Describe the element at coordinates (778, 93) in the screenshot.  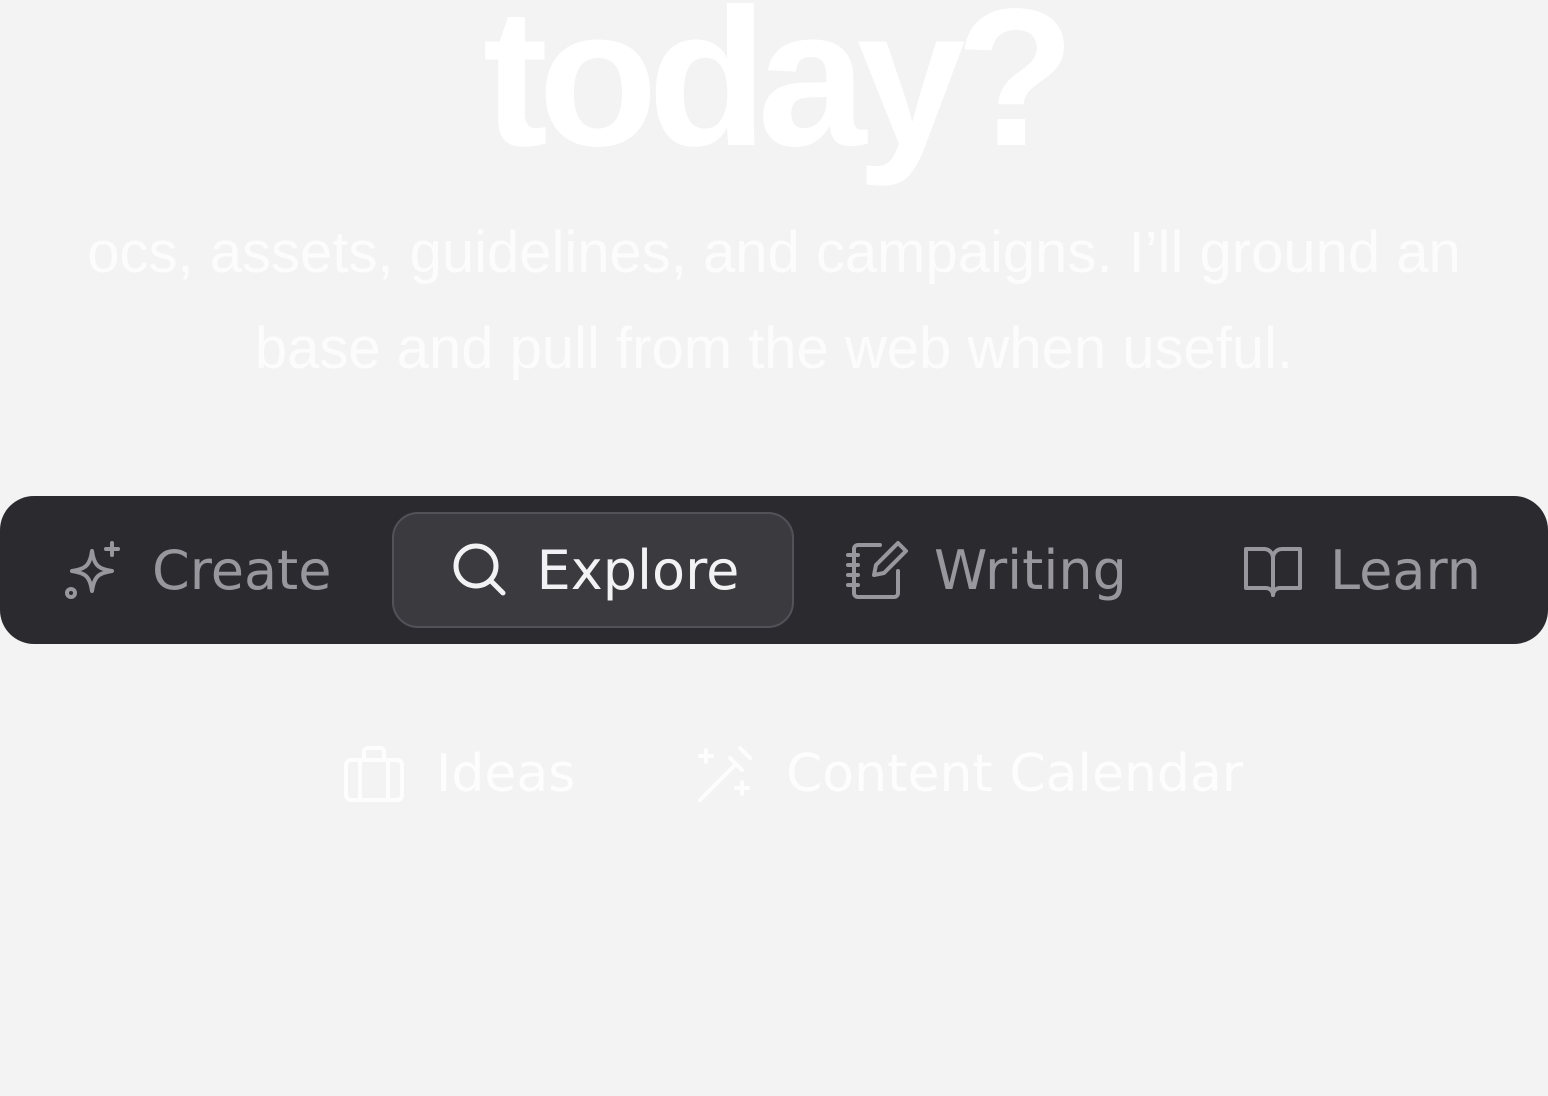
I see `hero-title: today?` at that location.